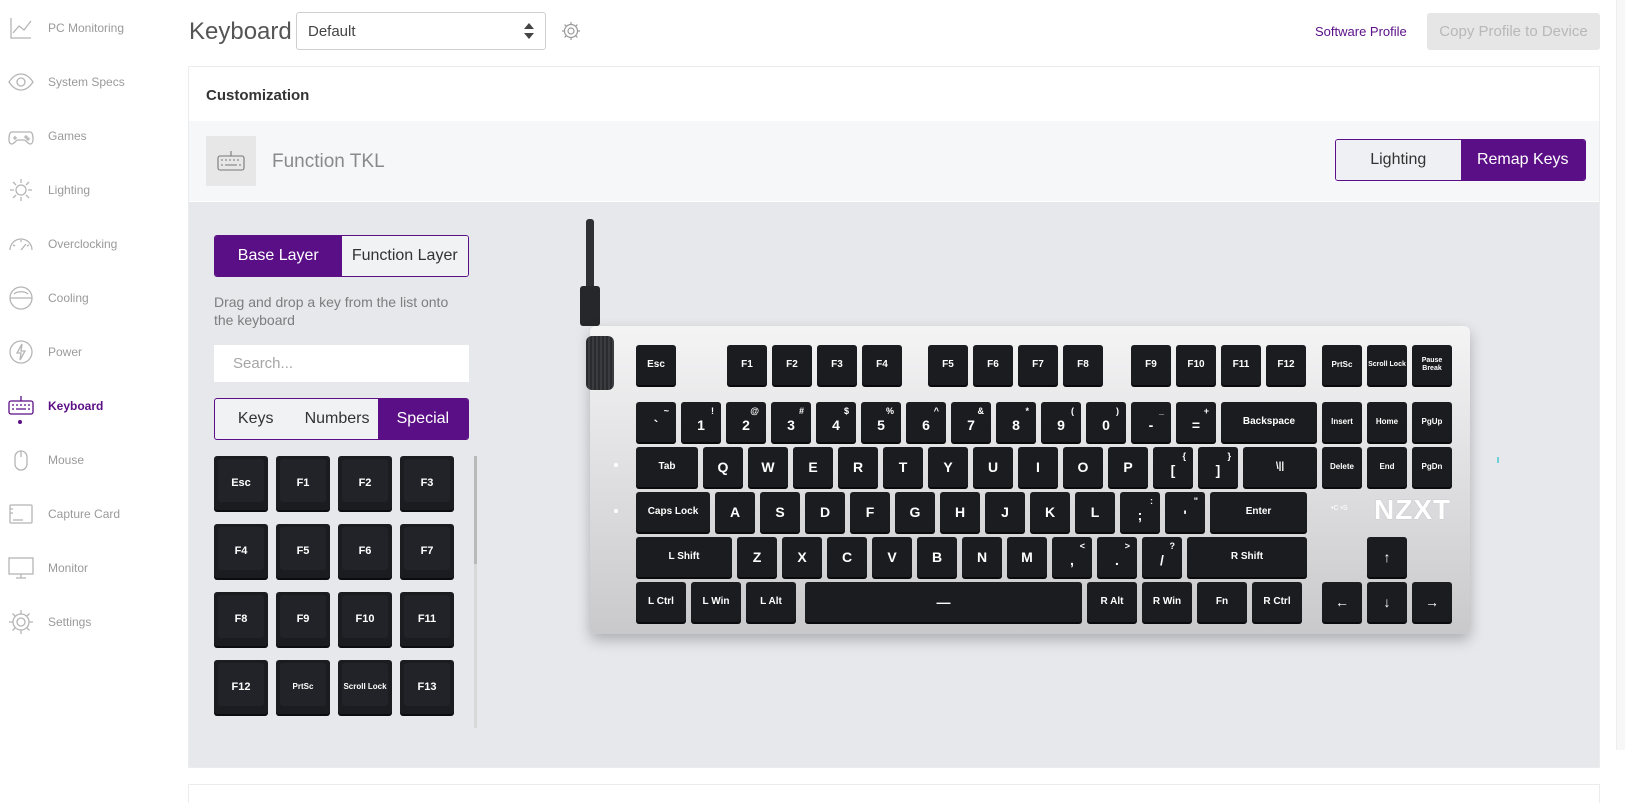 Image resolution: width=1625 pixels, height=803 pixels. I want to click on keyboard-key: Esc, so click(656, 365).